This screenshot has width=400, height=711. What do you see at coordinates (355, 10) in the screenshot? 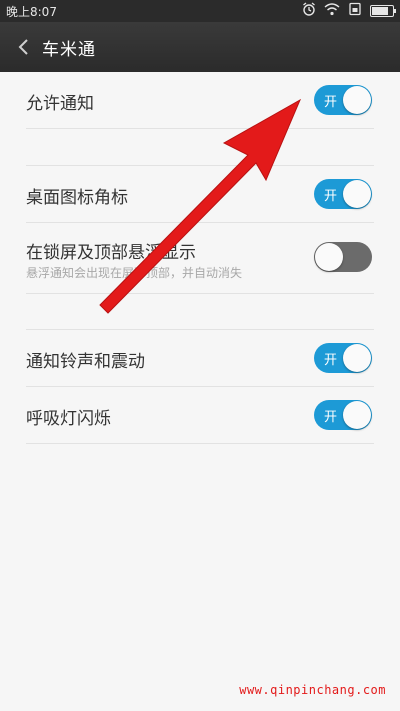
I see `sim-icon` at bounding box center [355, 10].